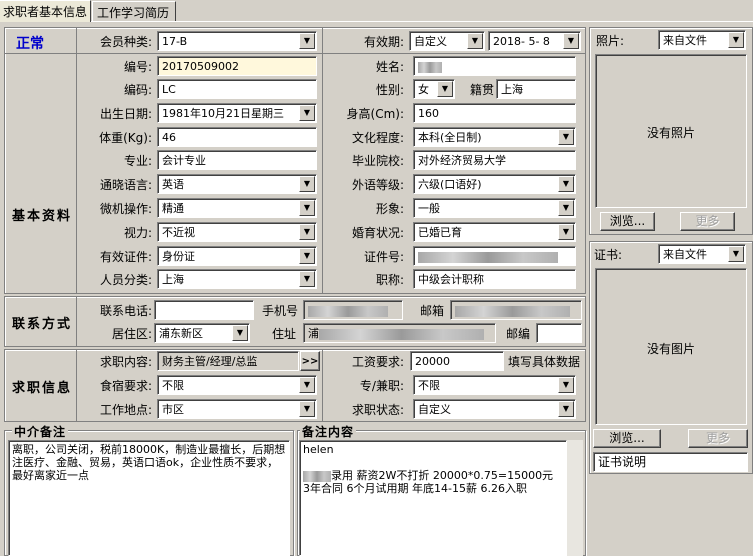  I want to click on school-field: 对外经济贸易大学, so click(494, 160).